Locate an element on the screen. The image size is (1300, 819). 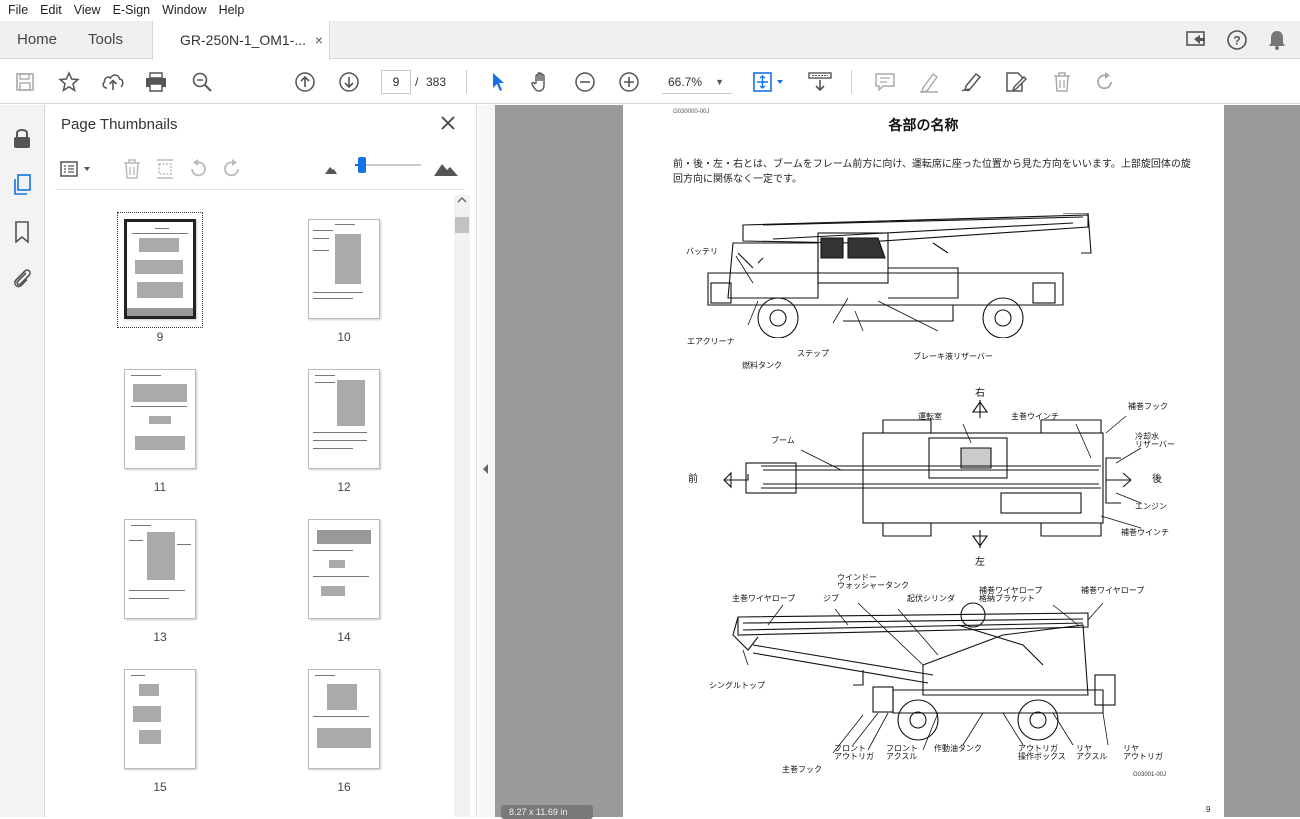
zoom-level-select: 66.7% ▼ is located at coordinates (697, 82).